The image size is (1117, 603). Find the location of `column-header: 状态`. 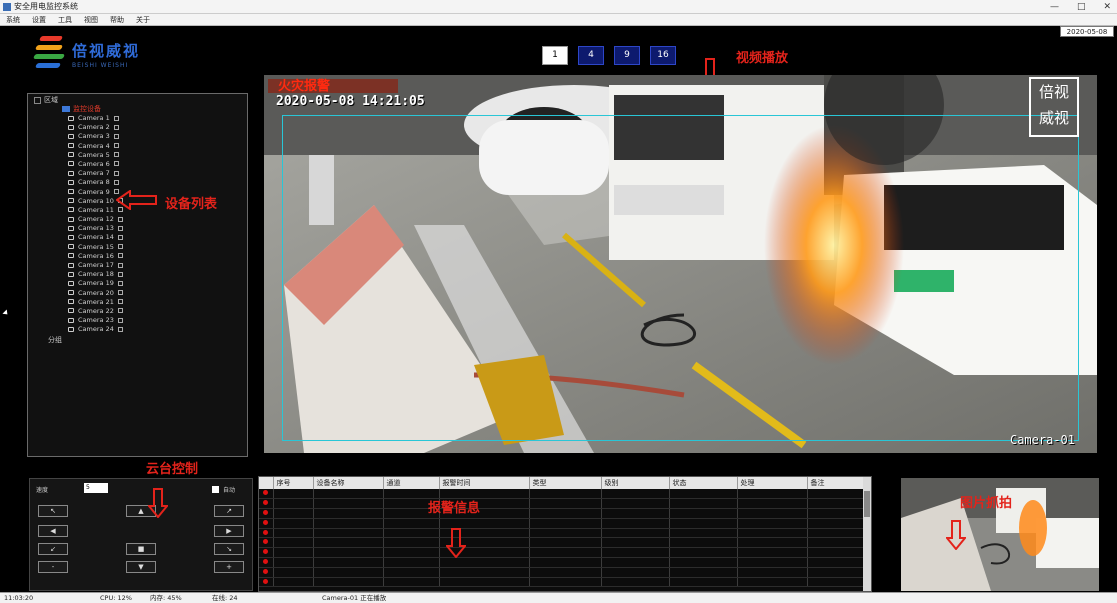

column-header: 状态 is located at coordinates (703, 483).